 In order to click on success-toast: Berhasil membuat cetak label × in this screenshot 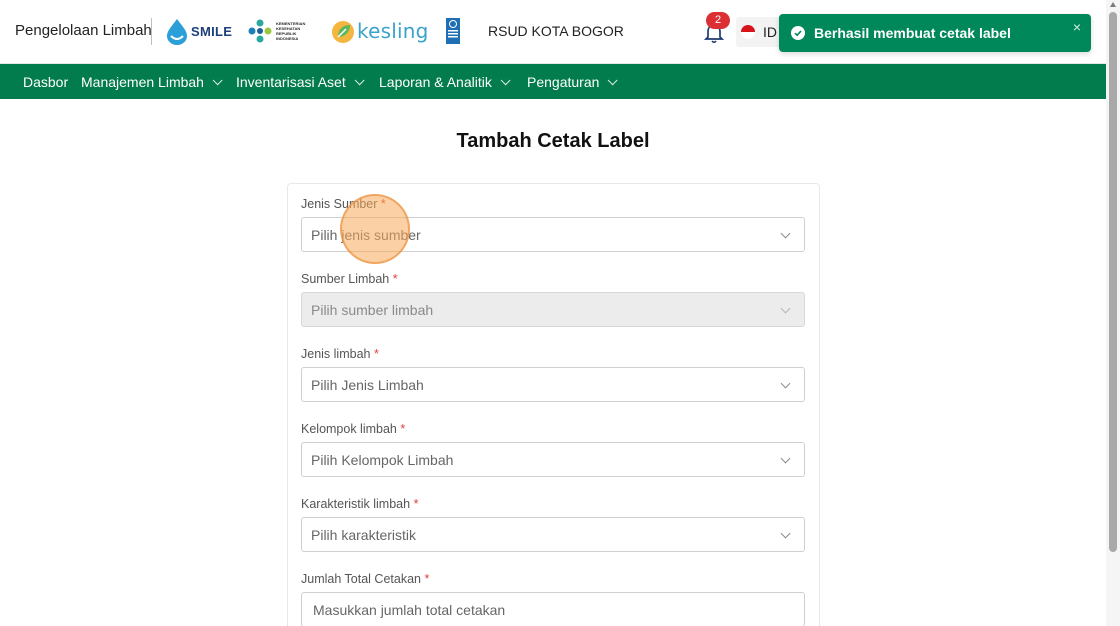, I will do `click(935, 33)`.